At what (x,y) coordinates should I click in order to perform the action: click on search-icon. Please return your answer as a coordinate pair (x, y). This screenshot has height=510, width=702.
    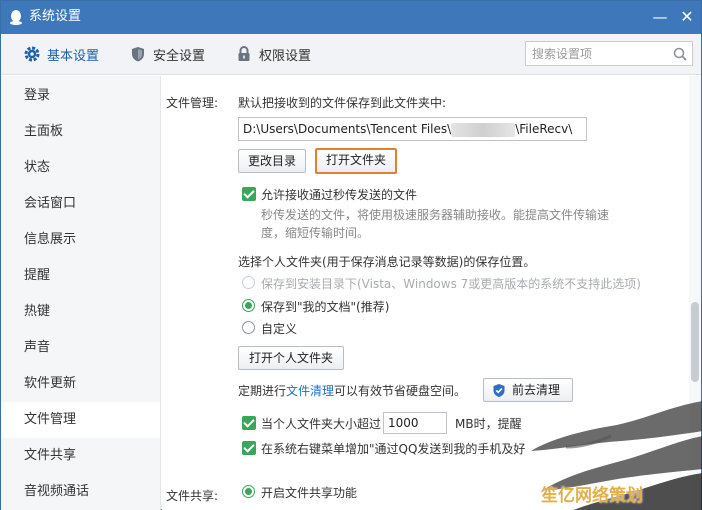
    Looking at the image, I should click on (680, 54).